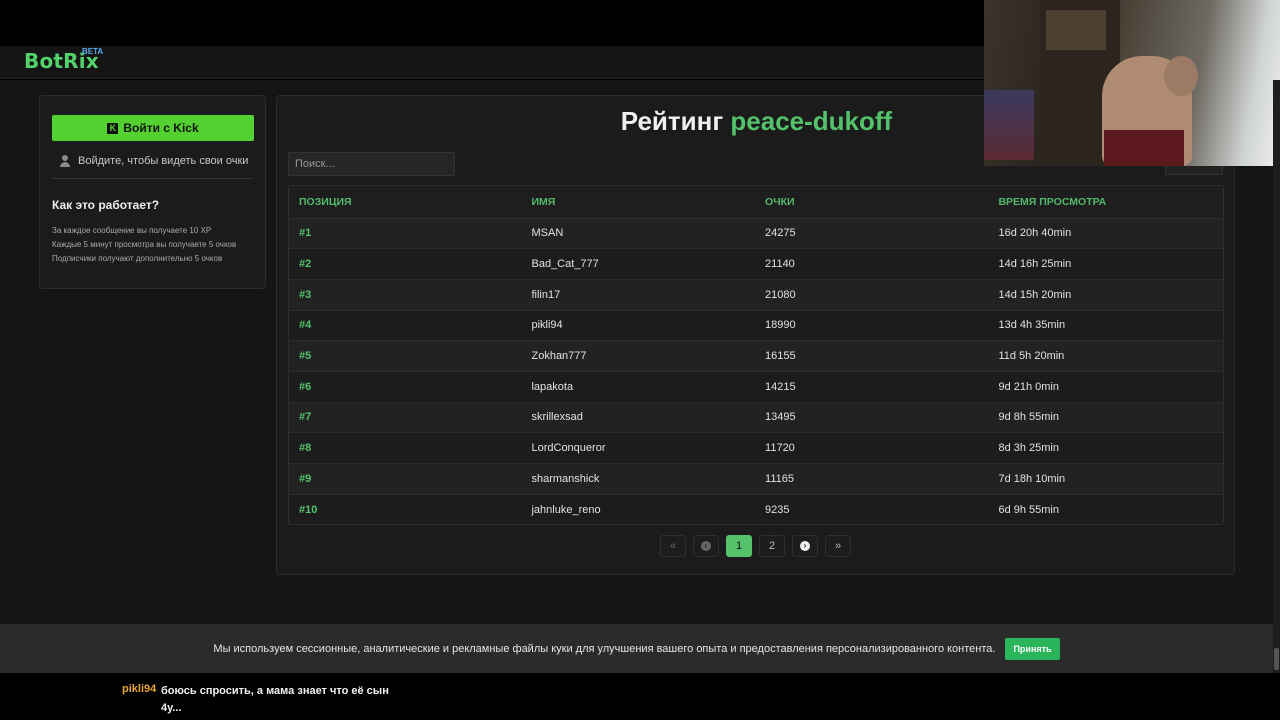 This screenshot has height=720, width=1280. I want to click on chevron-left-icon: ‹, so click(706, 546).